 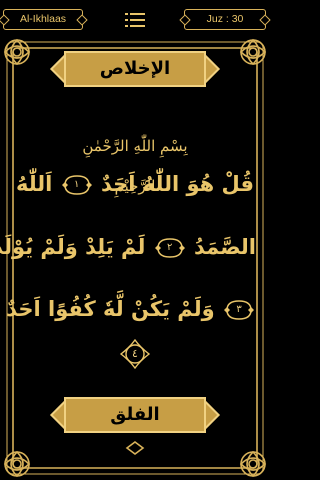 I want to click on ayah-number: ٤, so click(x=135, y=353).